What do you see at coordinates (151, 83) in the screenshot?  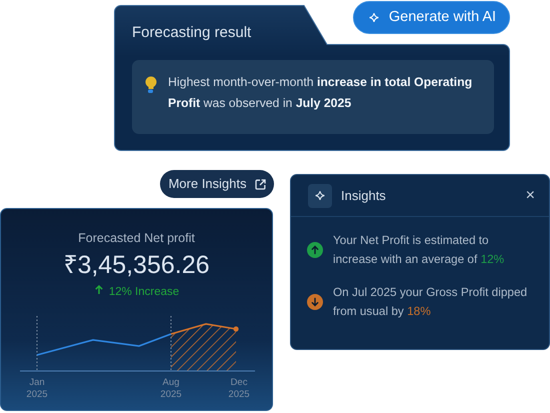 I see `lightbulb-icon` at bounding box center [151, 83].